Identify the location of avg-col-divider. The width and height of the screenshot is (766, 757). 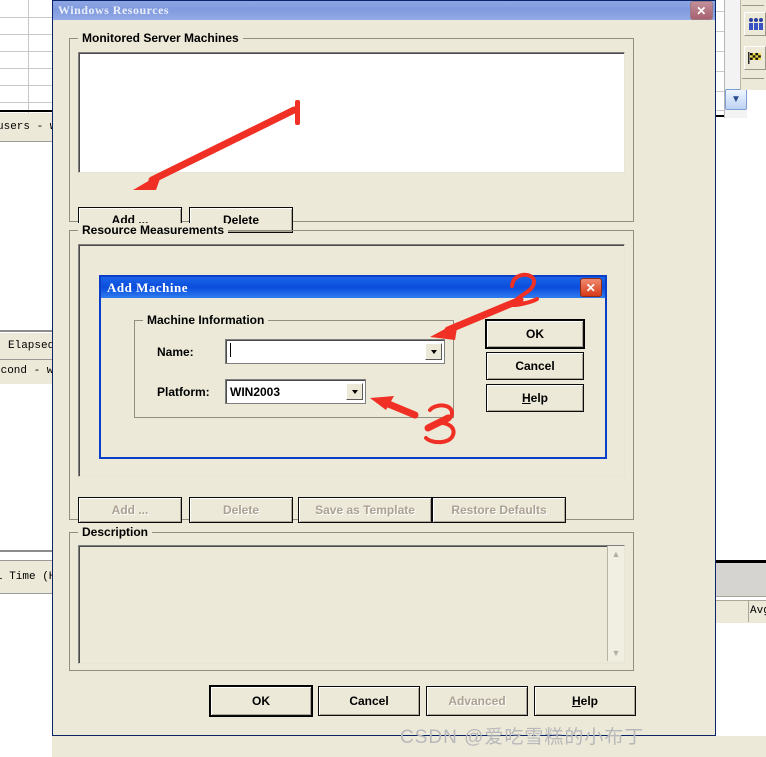
(748, 611).